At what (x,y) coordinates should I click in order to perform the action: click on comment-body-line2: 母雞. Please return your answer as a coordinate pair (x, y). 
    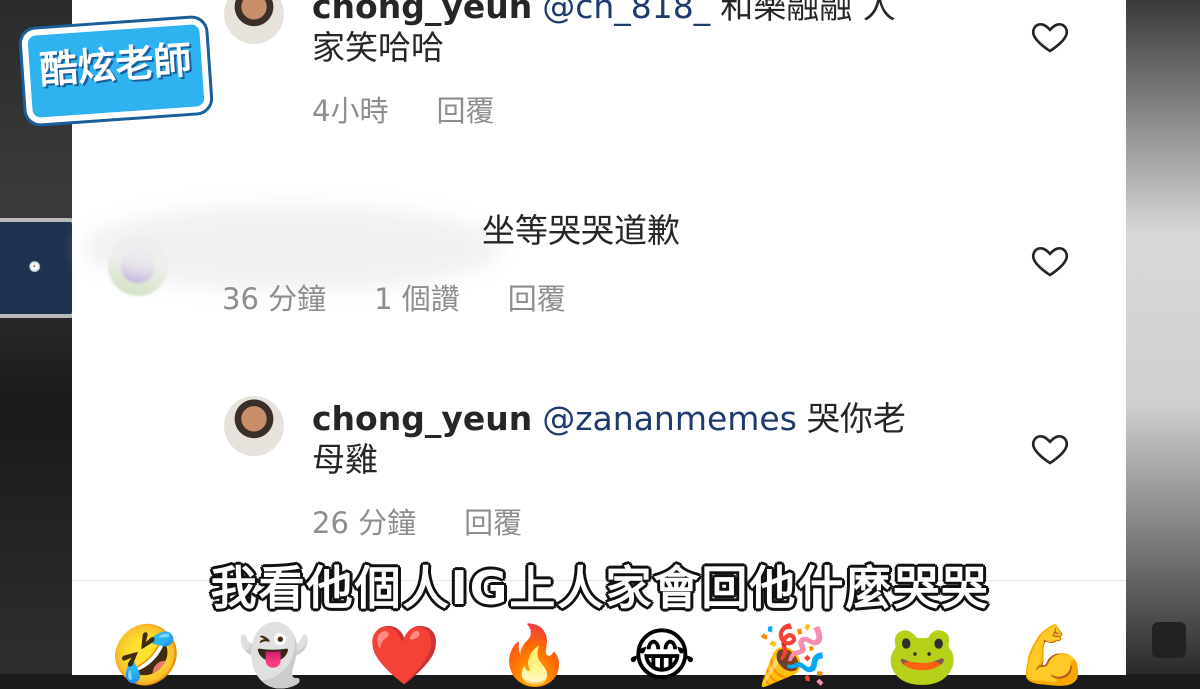
    Looking at the image, I should click on (345, 459).